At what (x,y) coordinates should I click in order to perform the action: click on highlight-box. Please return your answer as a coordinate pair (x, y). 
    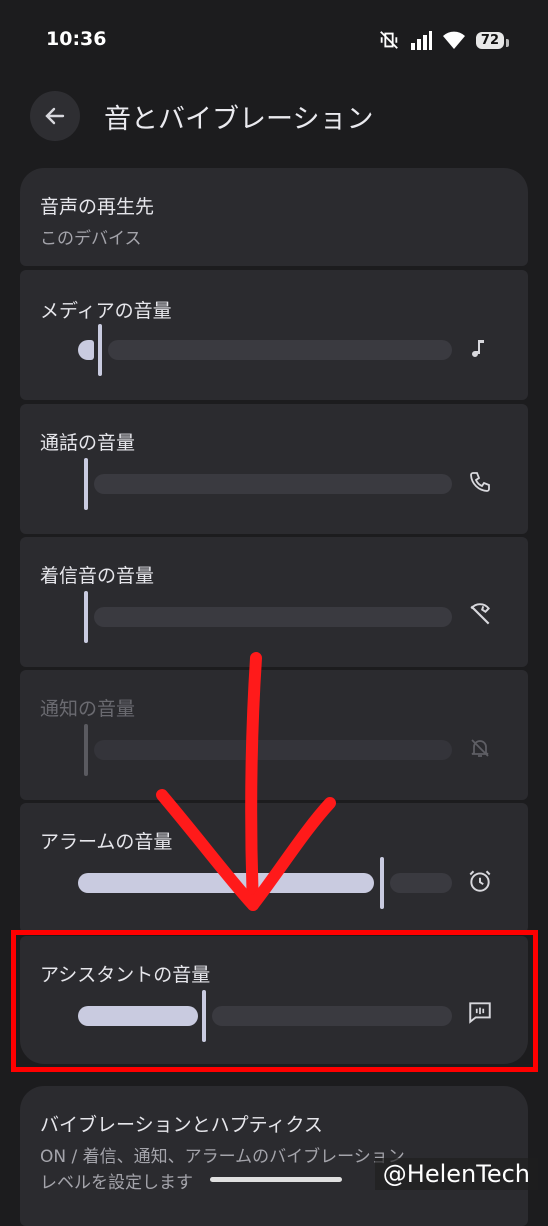
    Looking at the image, I should click on (274, 1001).